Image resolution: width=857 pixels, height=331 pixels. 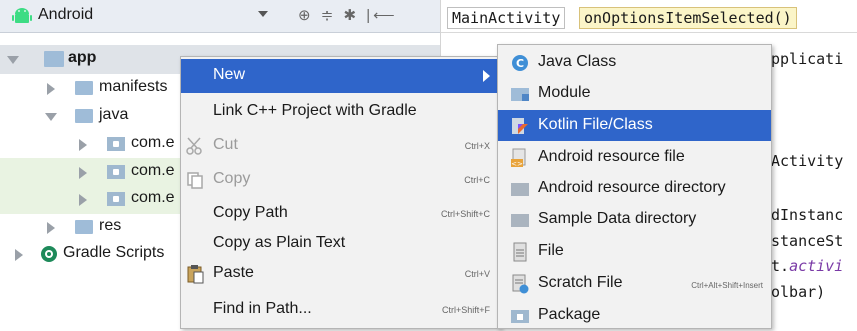 What do you see at coordinates (807, 161) in the screenshot?
I see `code-fragment: Activity` at bounding box center [807, 161].